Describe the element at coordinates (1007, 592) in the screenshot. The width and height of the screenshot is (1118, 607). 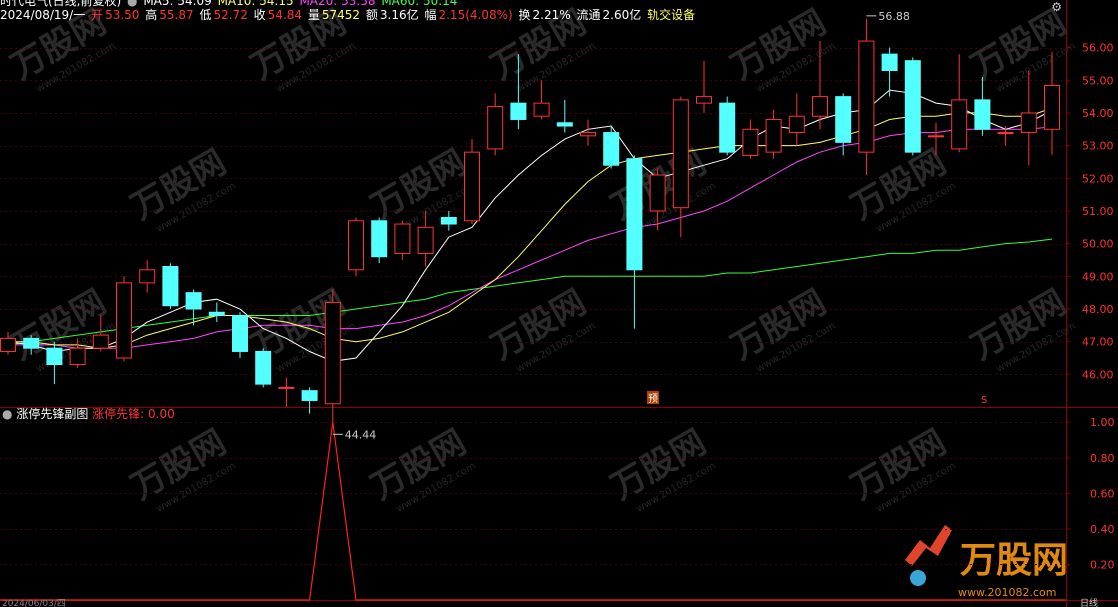
I see `logo-watermark-url: www.201082.com` at that location.